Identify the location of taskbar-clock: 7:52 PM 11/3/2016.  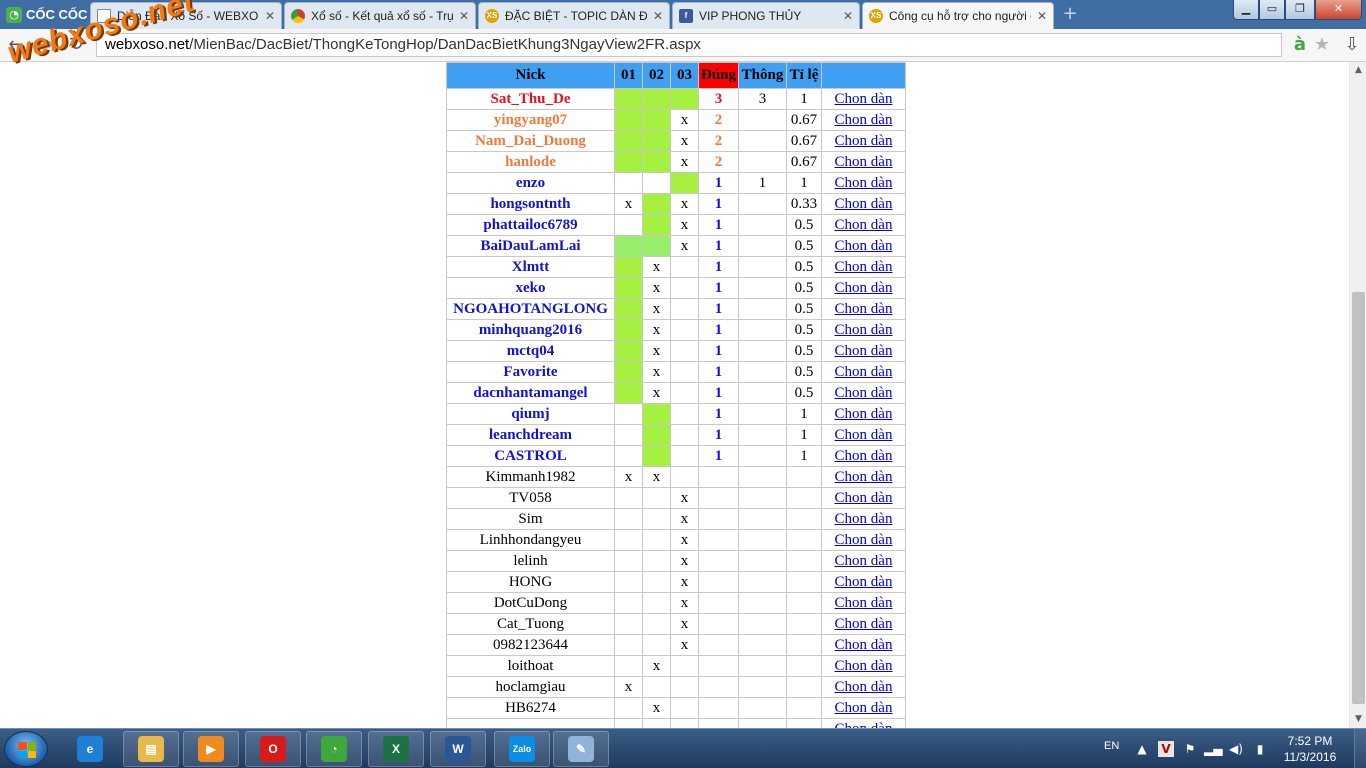
(1310, 749).